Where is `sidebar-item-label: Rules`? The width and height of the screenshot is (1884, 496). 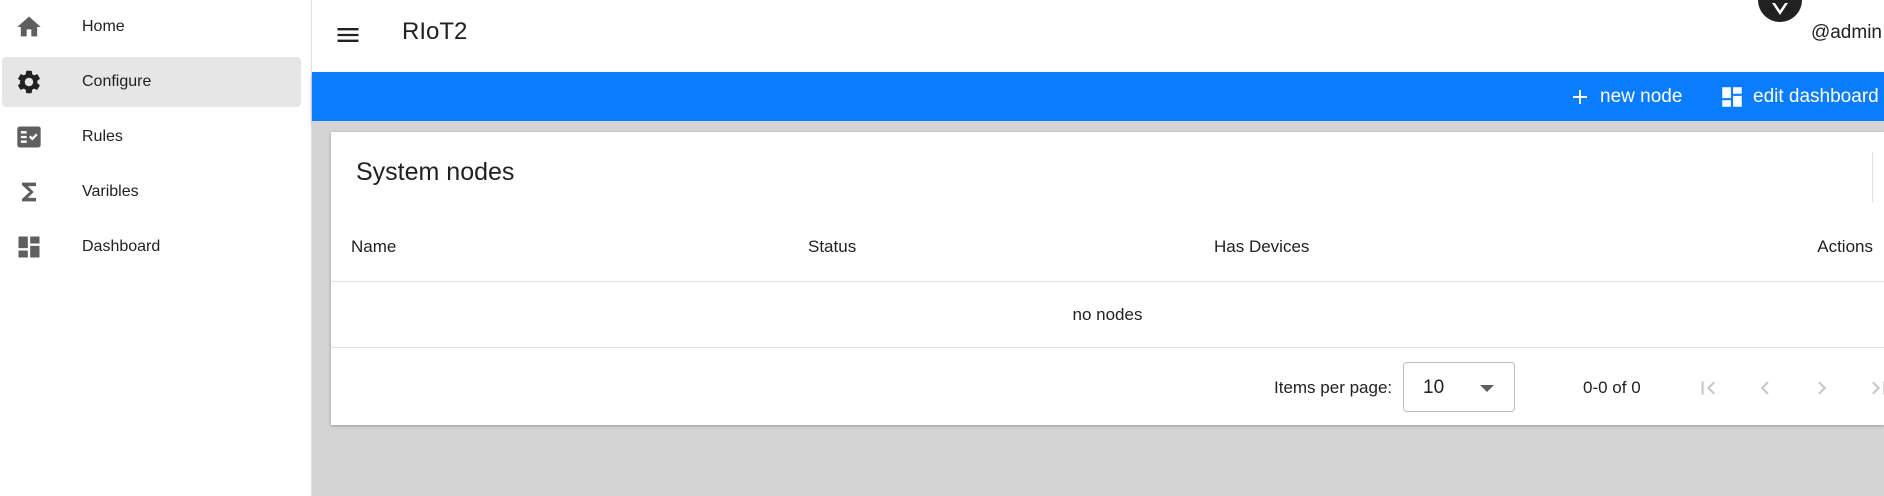
sidebar-item-label: Rules is located at coordinates (102, 136).